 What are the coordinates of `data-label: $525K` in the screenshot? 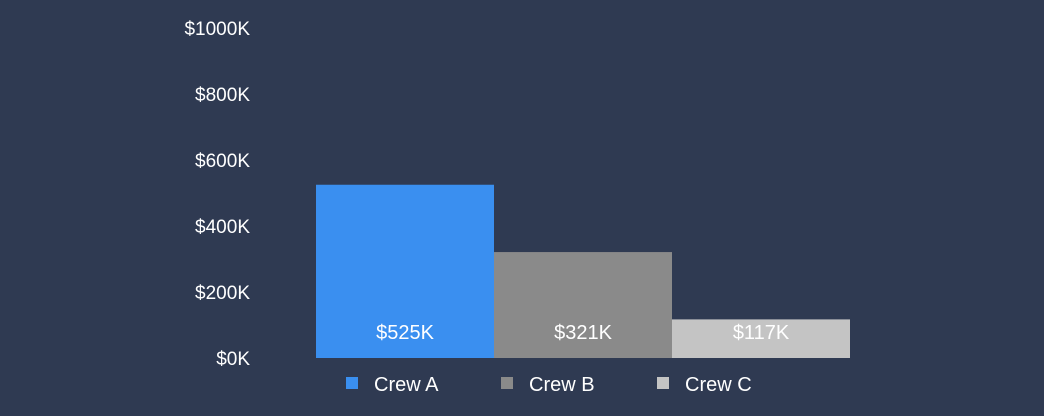 It's located at (405, 333).